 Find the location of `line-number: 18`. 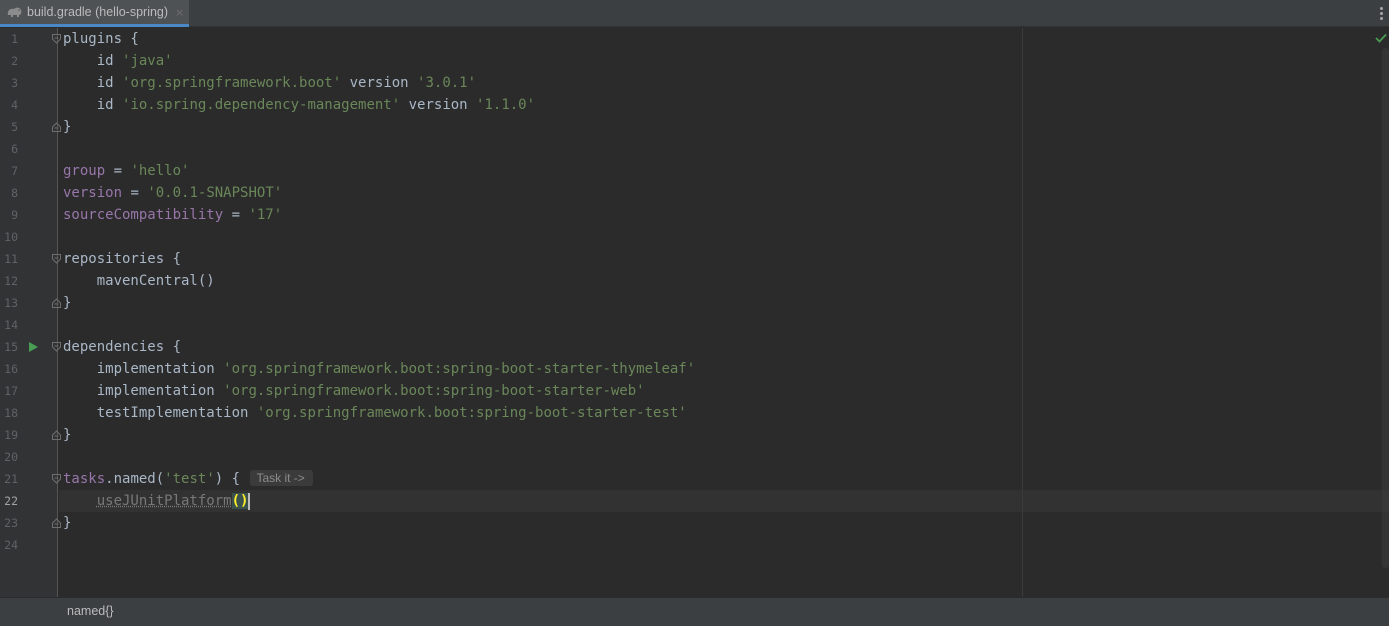

line-number: 18 is located at coordinates (11, 413).